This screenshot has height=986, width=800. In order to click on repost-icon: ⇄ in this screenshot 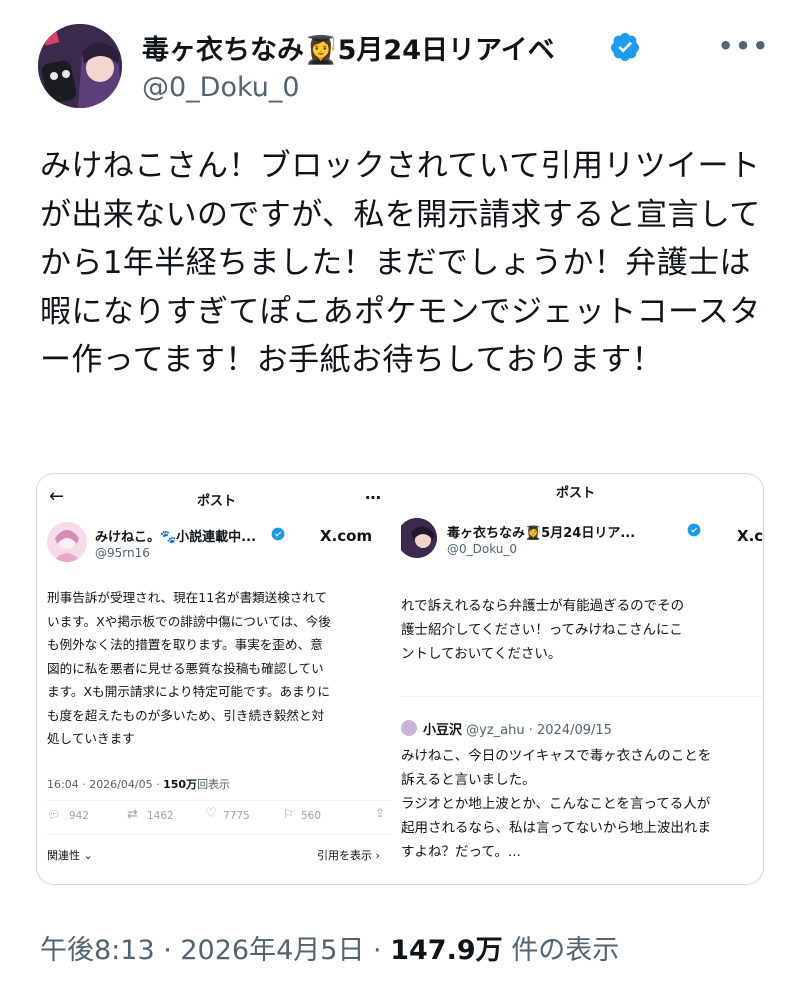, I will do `click(132, 814)`.